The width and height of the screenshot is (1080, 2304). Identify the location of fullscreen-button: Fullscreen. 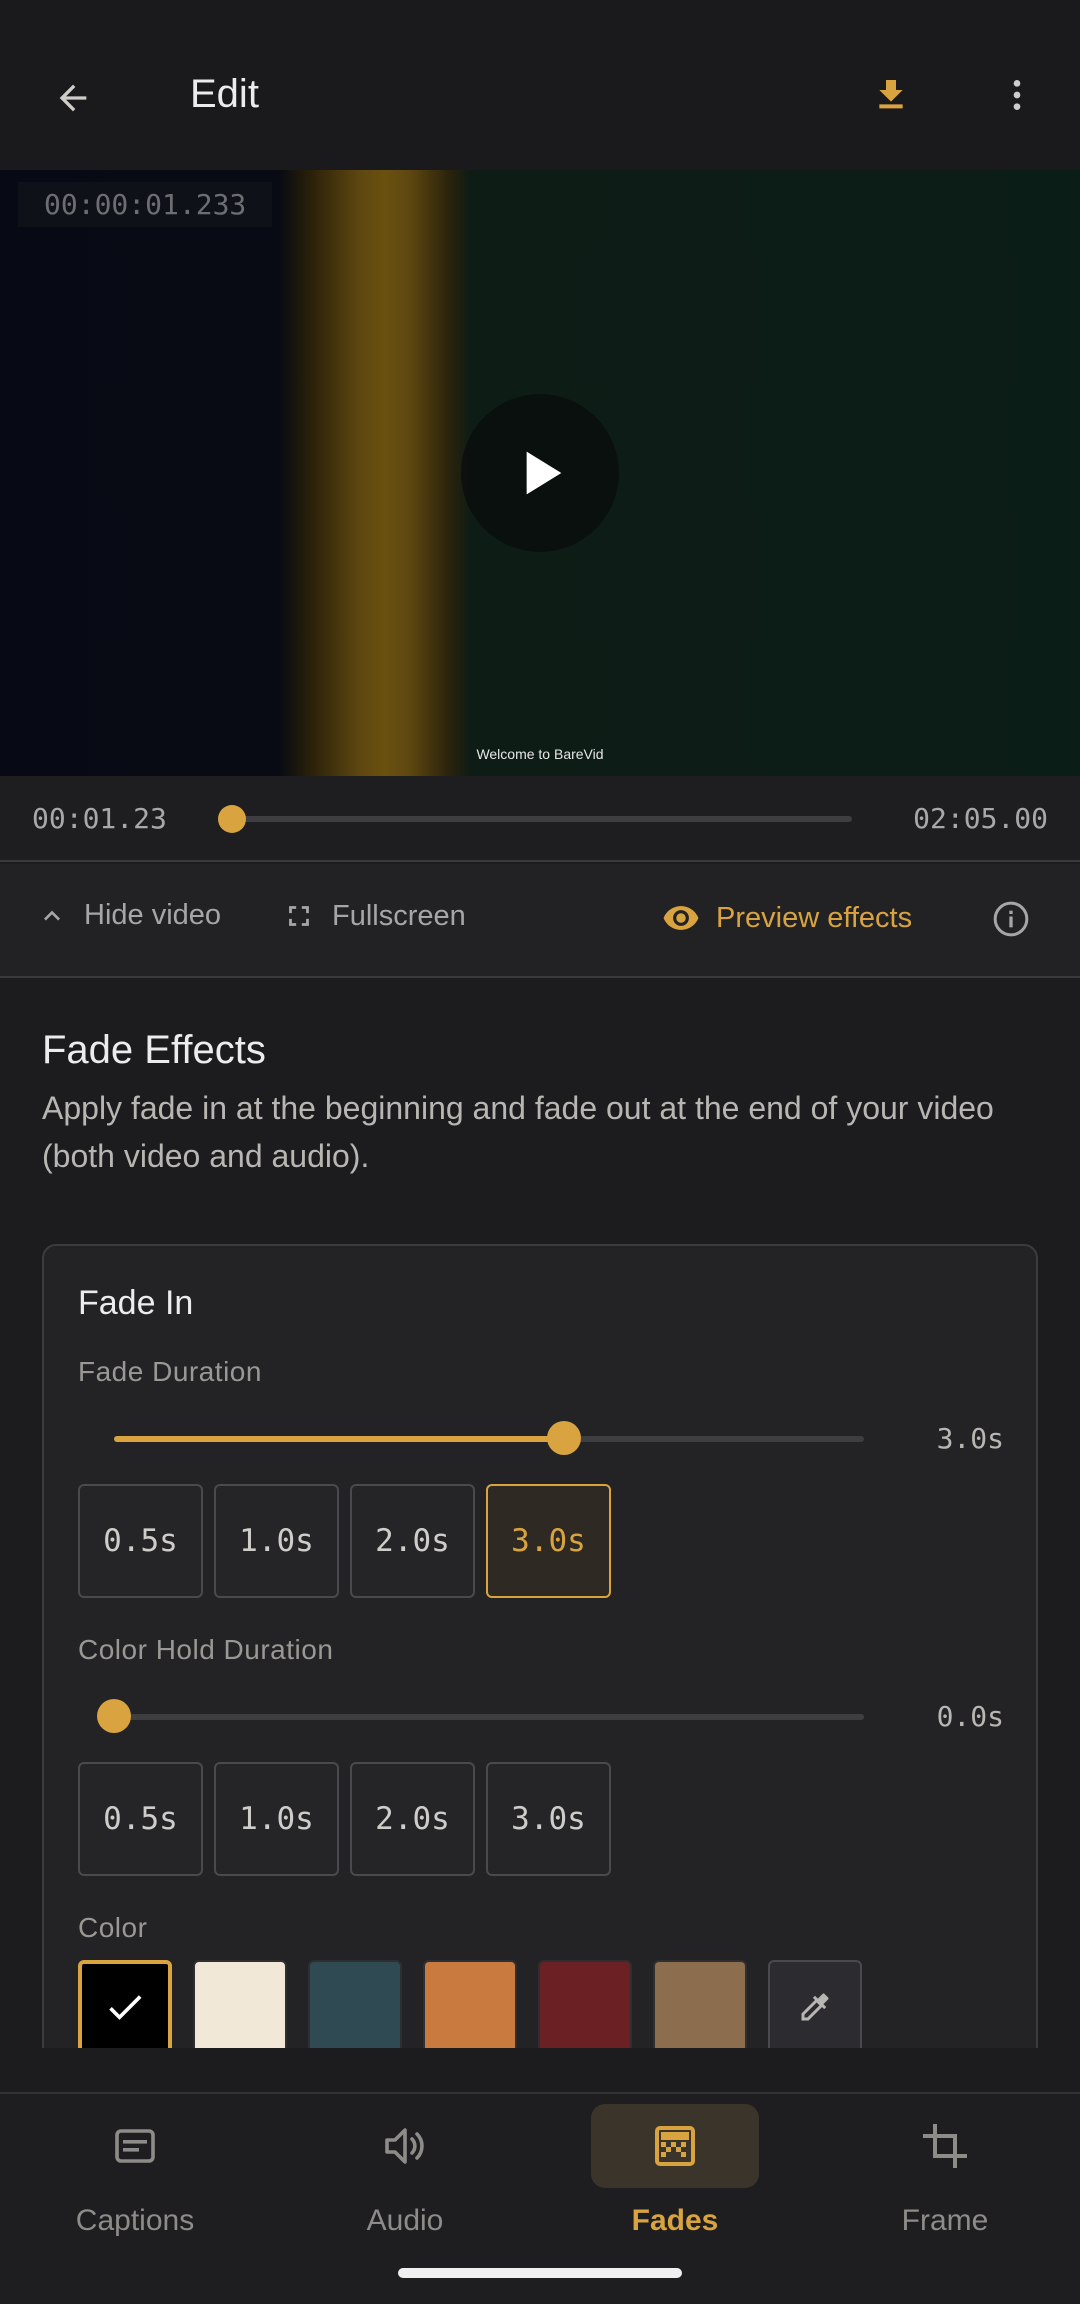
(374, 916).